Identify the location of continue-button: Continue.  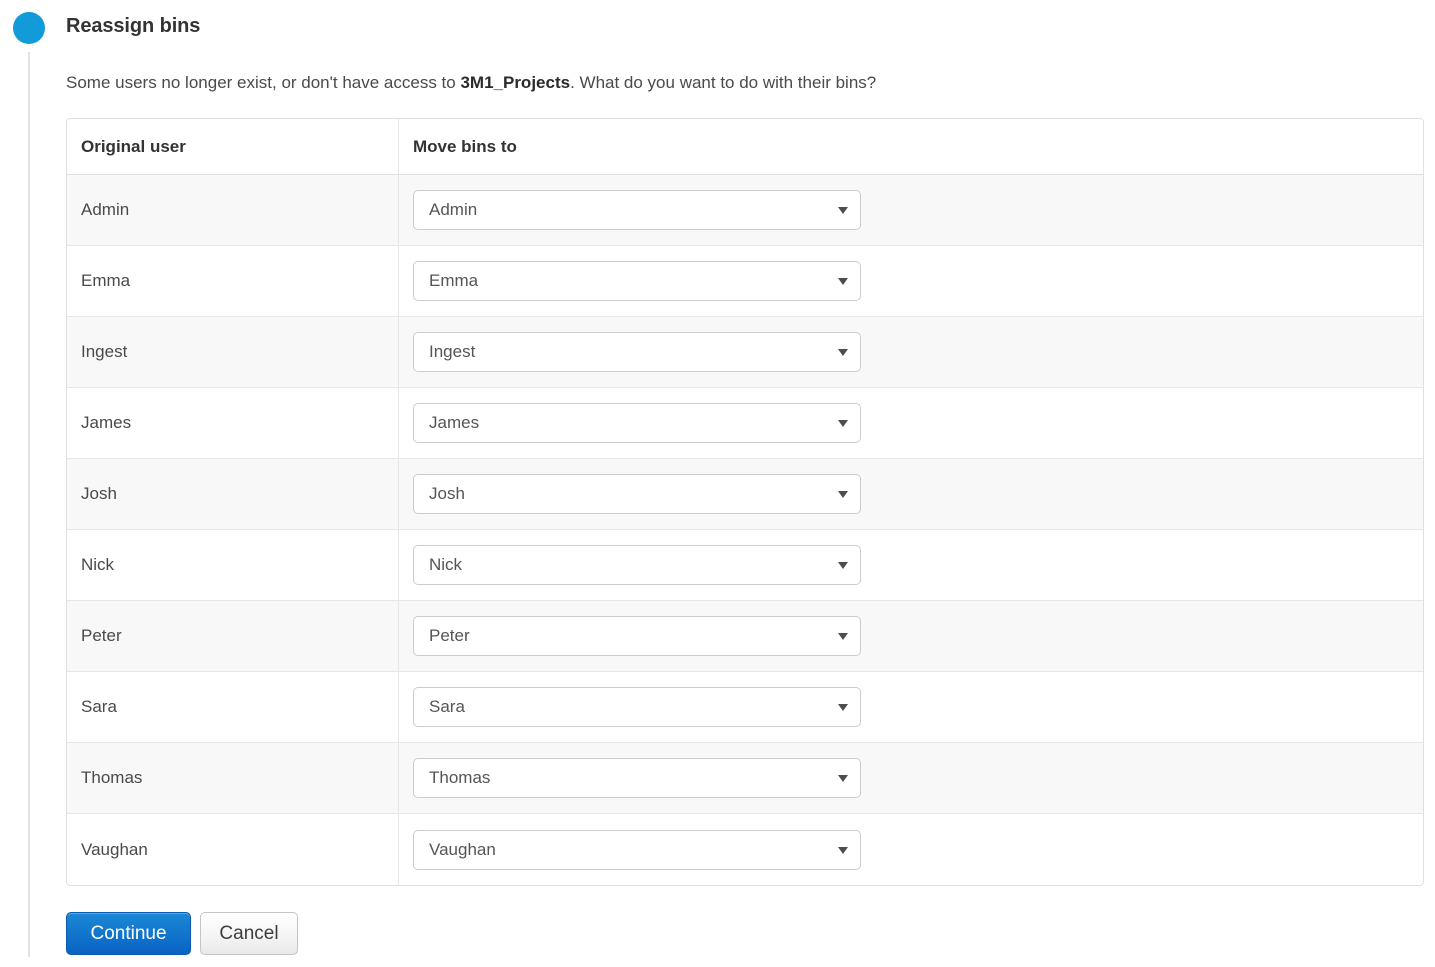
(128, 933).